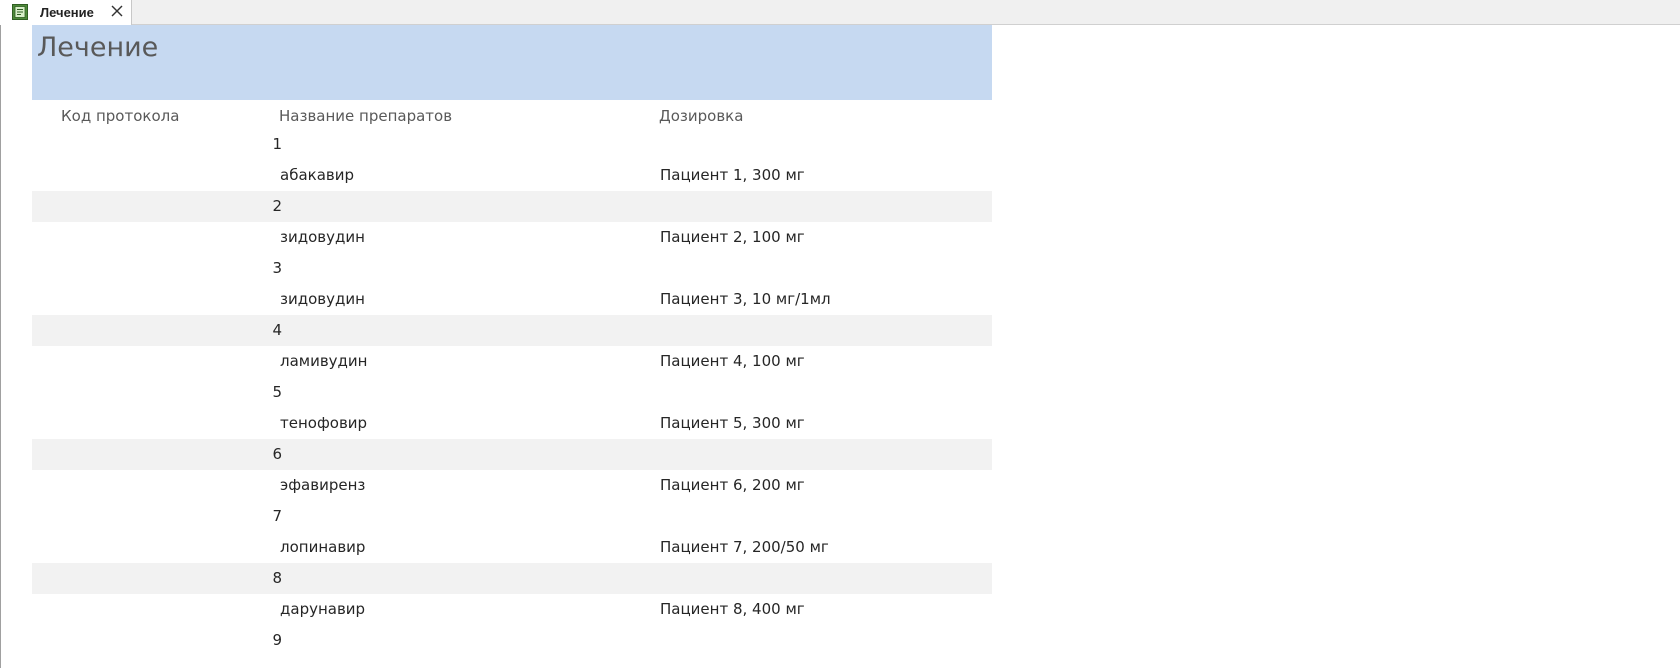  What do you see at coordinates (324, 423) in the screenshot?
I see `drug-name-cell: тенофовир` at bounding box center [324, 423].